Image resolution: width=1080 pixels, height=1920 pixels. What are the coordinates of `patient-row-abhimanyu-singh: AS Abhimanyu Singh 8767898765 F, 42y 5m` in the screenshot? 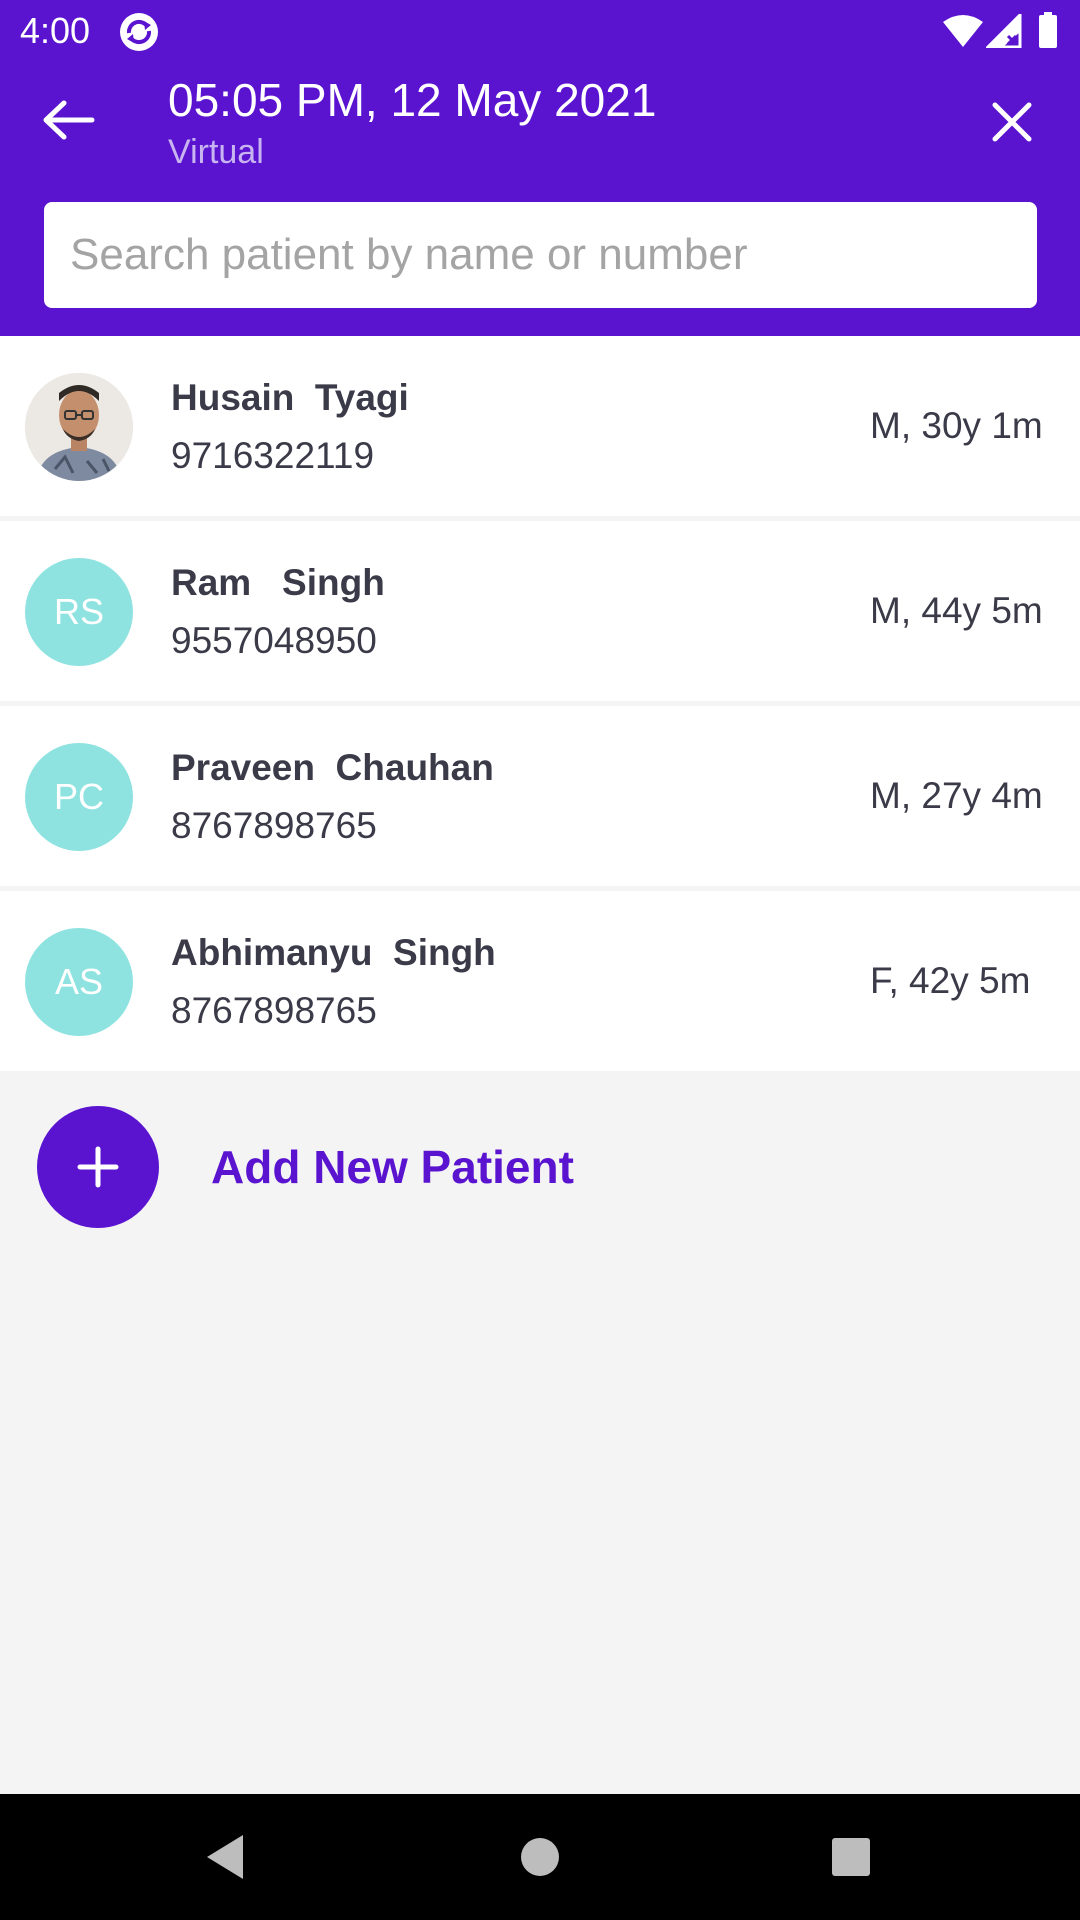 It's located at (540, 981).